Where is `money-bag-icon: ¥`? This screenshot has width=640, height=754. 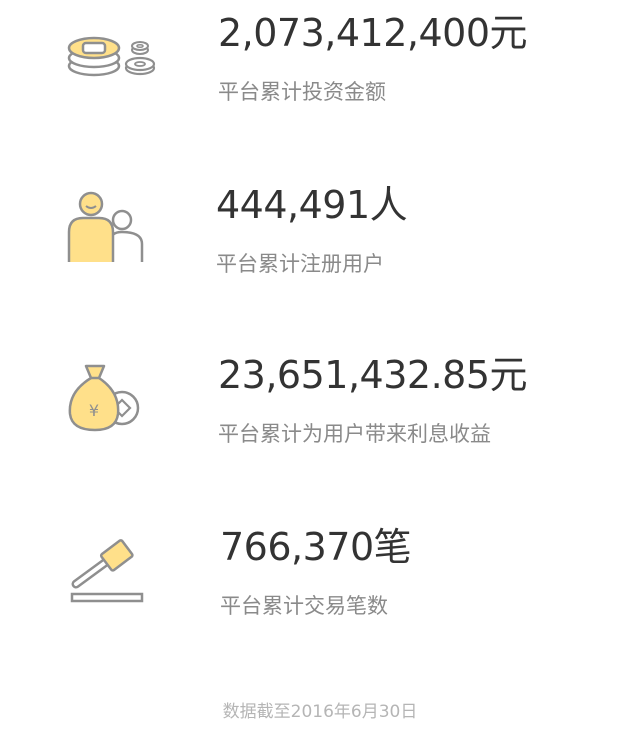 money-bag-icon: ¥ is located at coordinates (115, 397).